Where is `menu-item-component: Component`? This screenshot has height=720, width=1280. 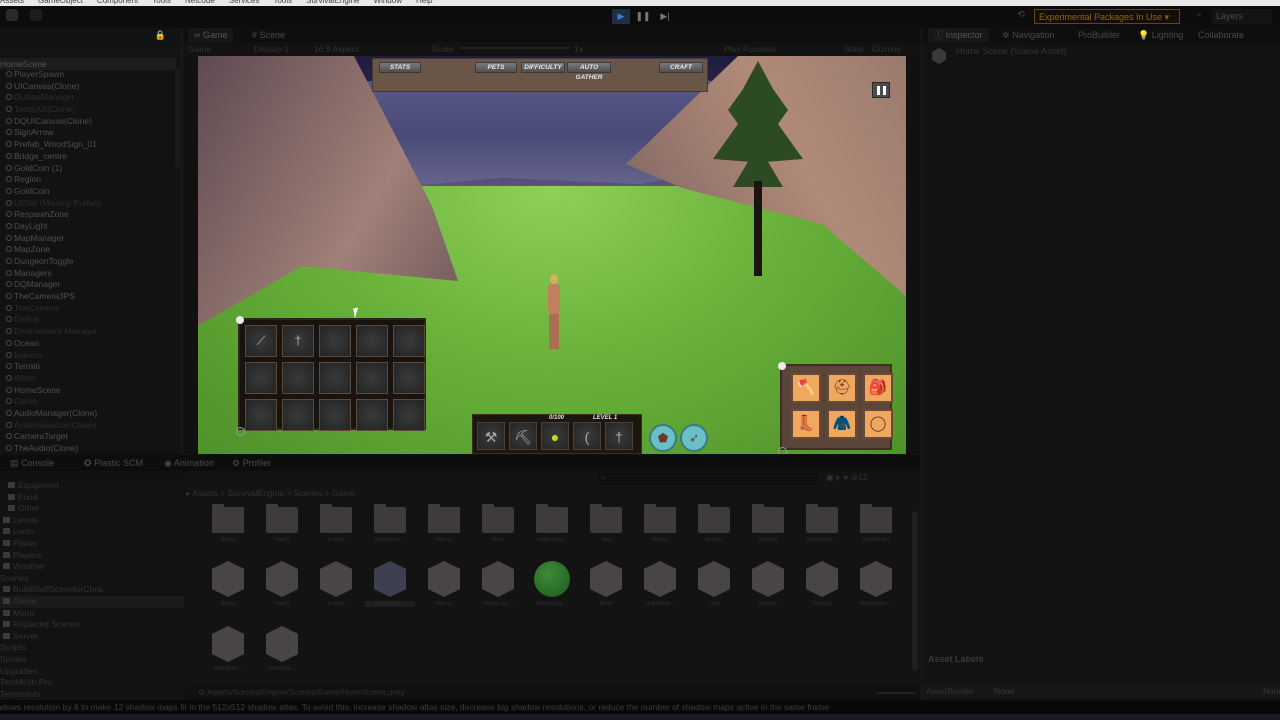
menu-item-component: Component is located at coordinates (117, 2).